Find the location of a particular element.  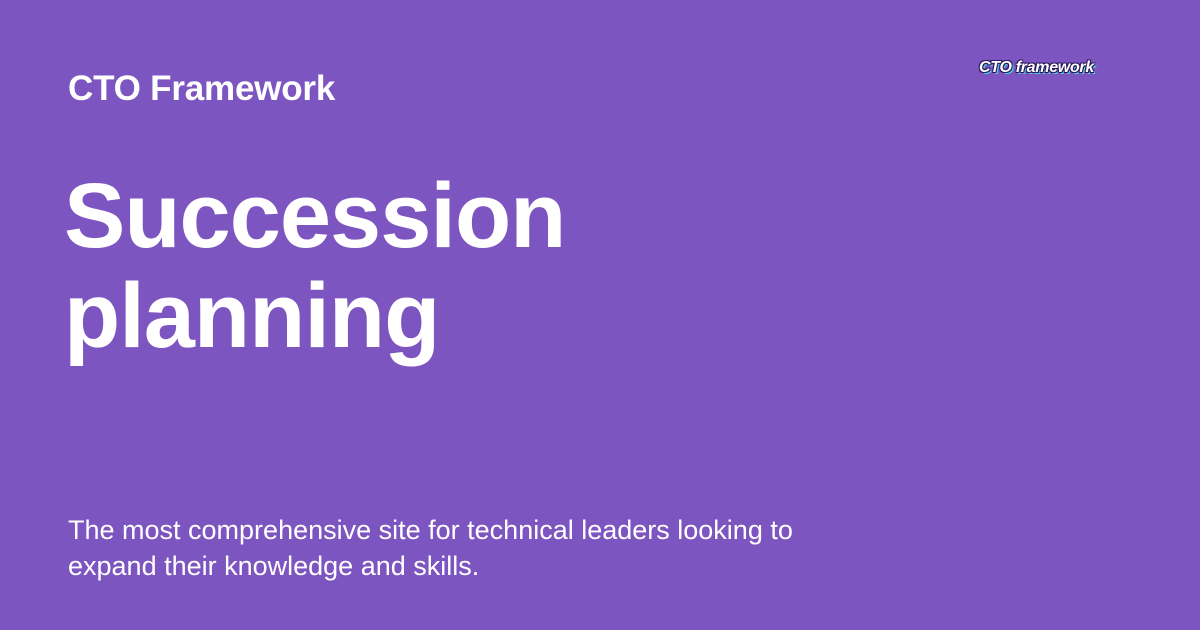

cto-framework-logo: CTO framework is located at coordinates (1036, 67).